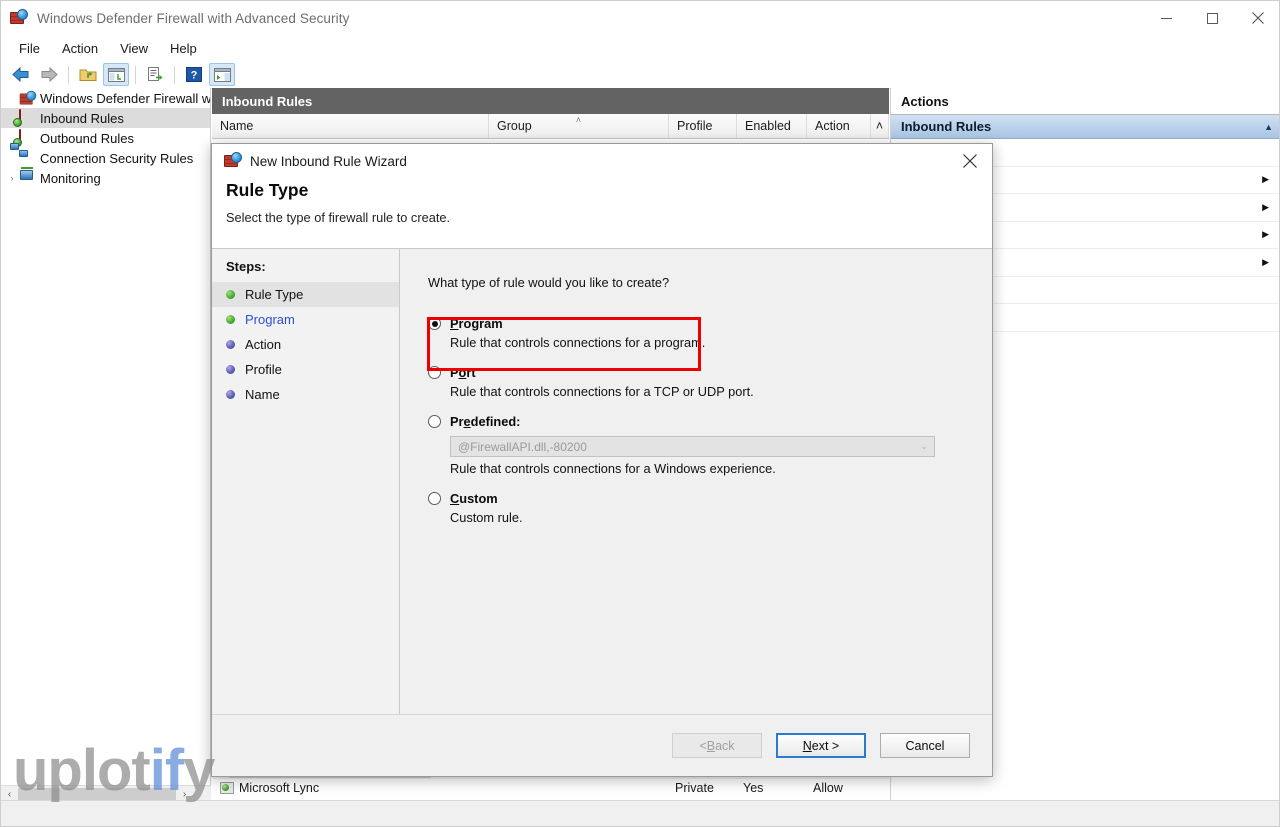 The width and height of the screenshot is (1280, 827). Describe the element at coordinates (640, 48) in the screenshot. I see `menu-bar: File Action View Help` at that location.